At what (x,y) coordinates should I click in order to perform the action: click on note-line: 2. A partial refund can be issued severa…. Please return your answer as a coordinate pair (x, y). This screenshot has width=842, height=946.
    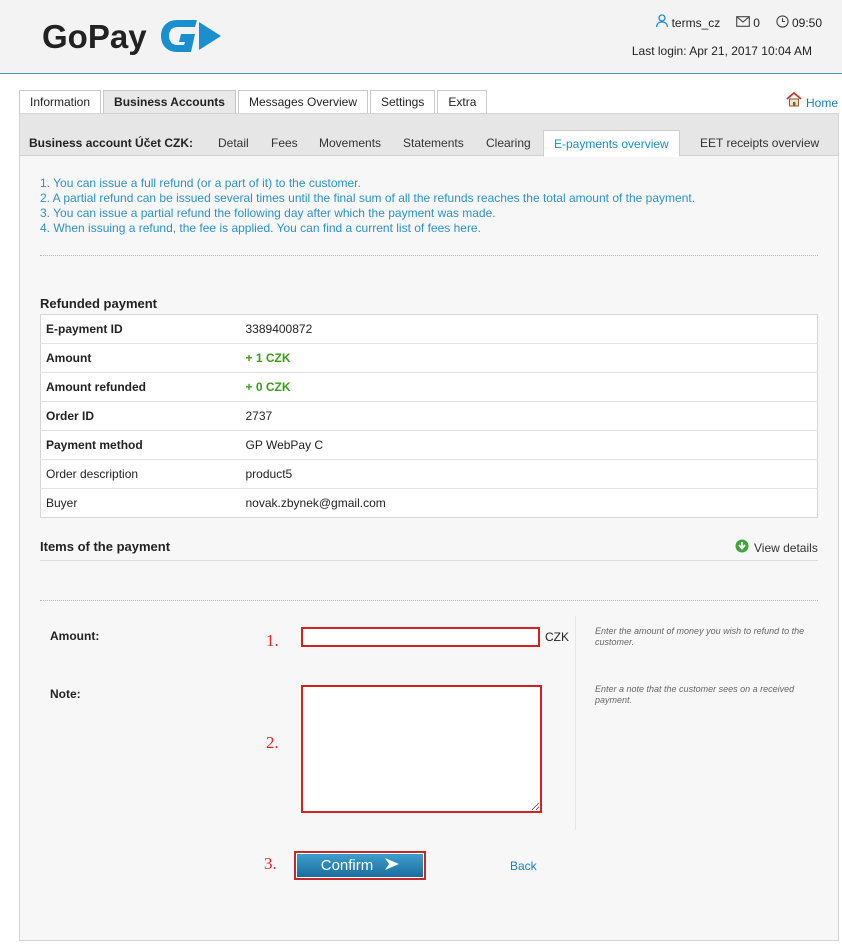
    Looking at the image, I should click on (368, 198).